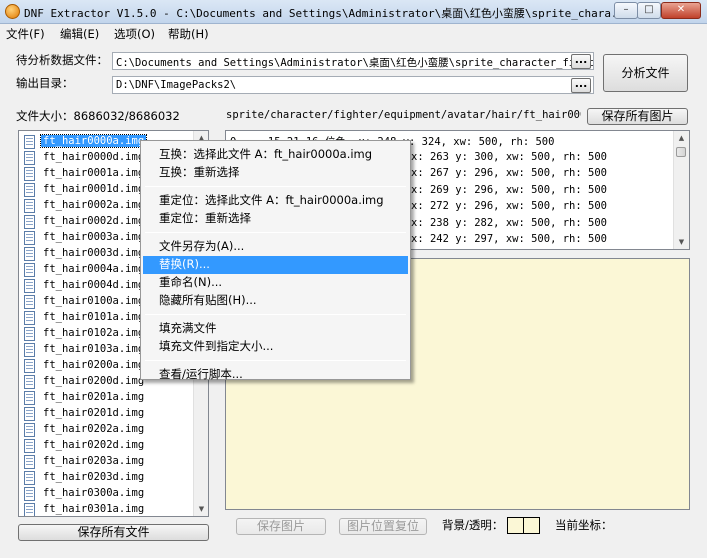 This screenshot has width=707, height=558. What do you see at coordinates (79, 34) in the screenshot?
I see `menu-edit: 编辑(E)` at bounding box center [79, 34].